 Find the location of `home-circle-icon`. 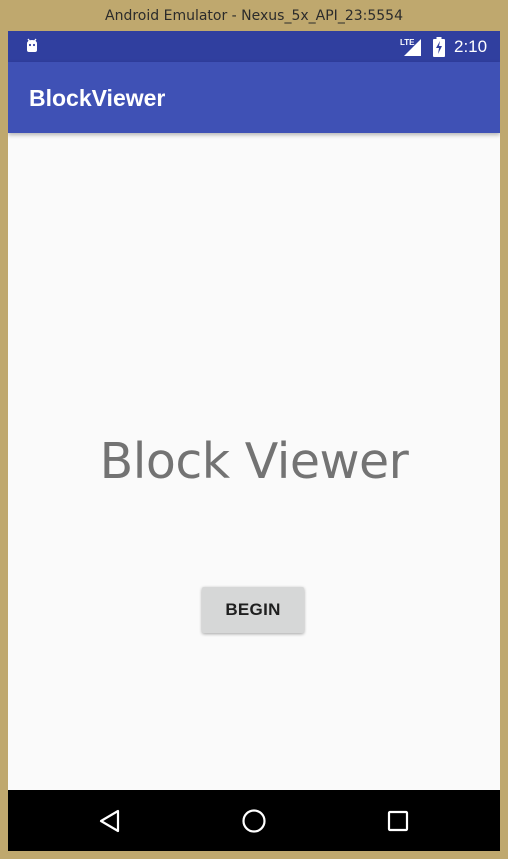

home-circle-icon is located at coordinates (254, 821).